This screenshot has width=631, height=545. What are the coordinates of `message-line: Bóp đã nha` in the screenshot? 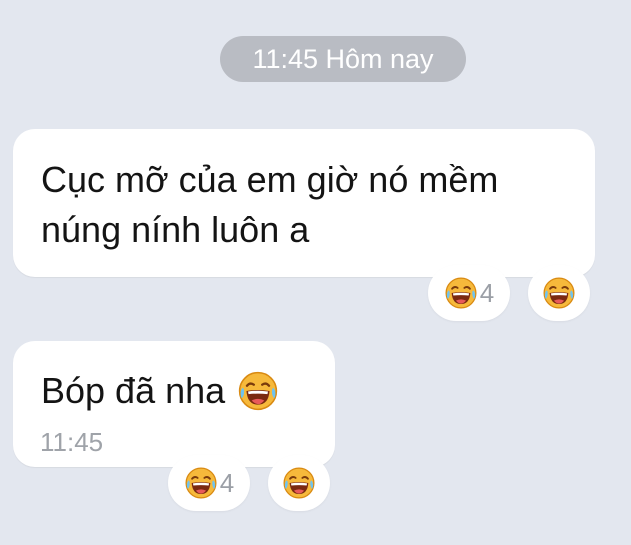 It's located at (133, 390).